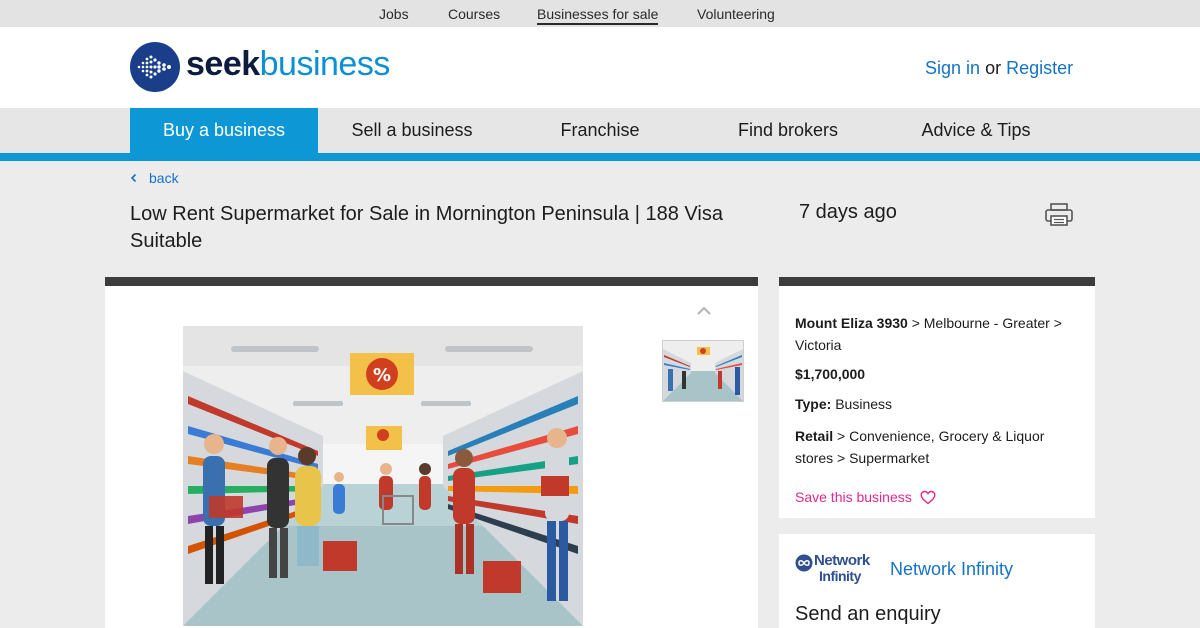 This screenshot has height=628, width=1200. What do you see at coordinates (814, 436) in the screenshot?
I see `category-label: Retail` at bounding box center [814, 436].